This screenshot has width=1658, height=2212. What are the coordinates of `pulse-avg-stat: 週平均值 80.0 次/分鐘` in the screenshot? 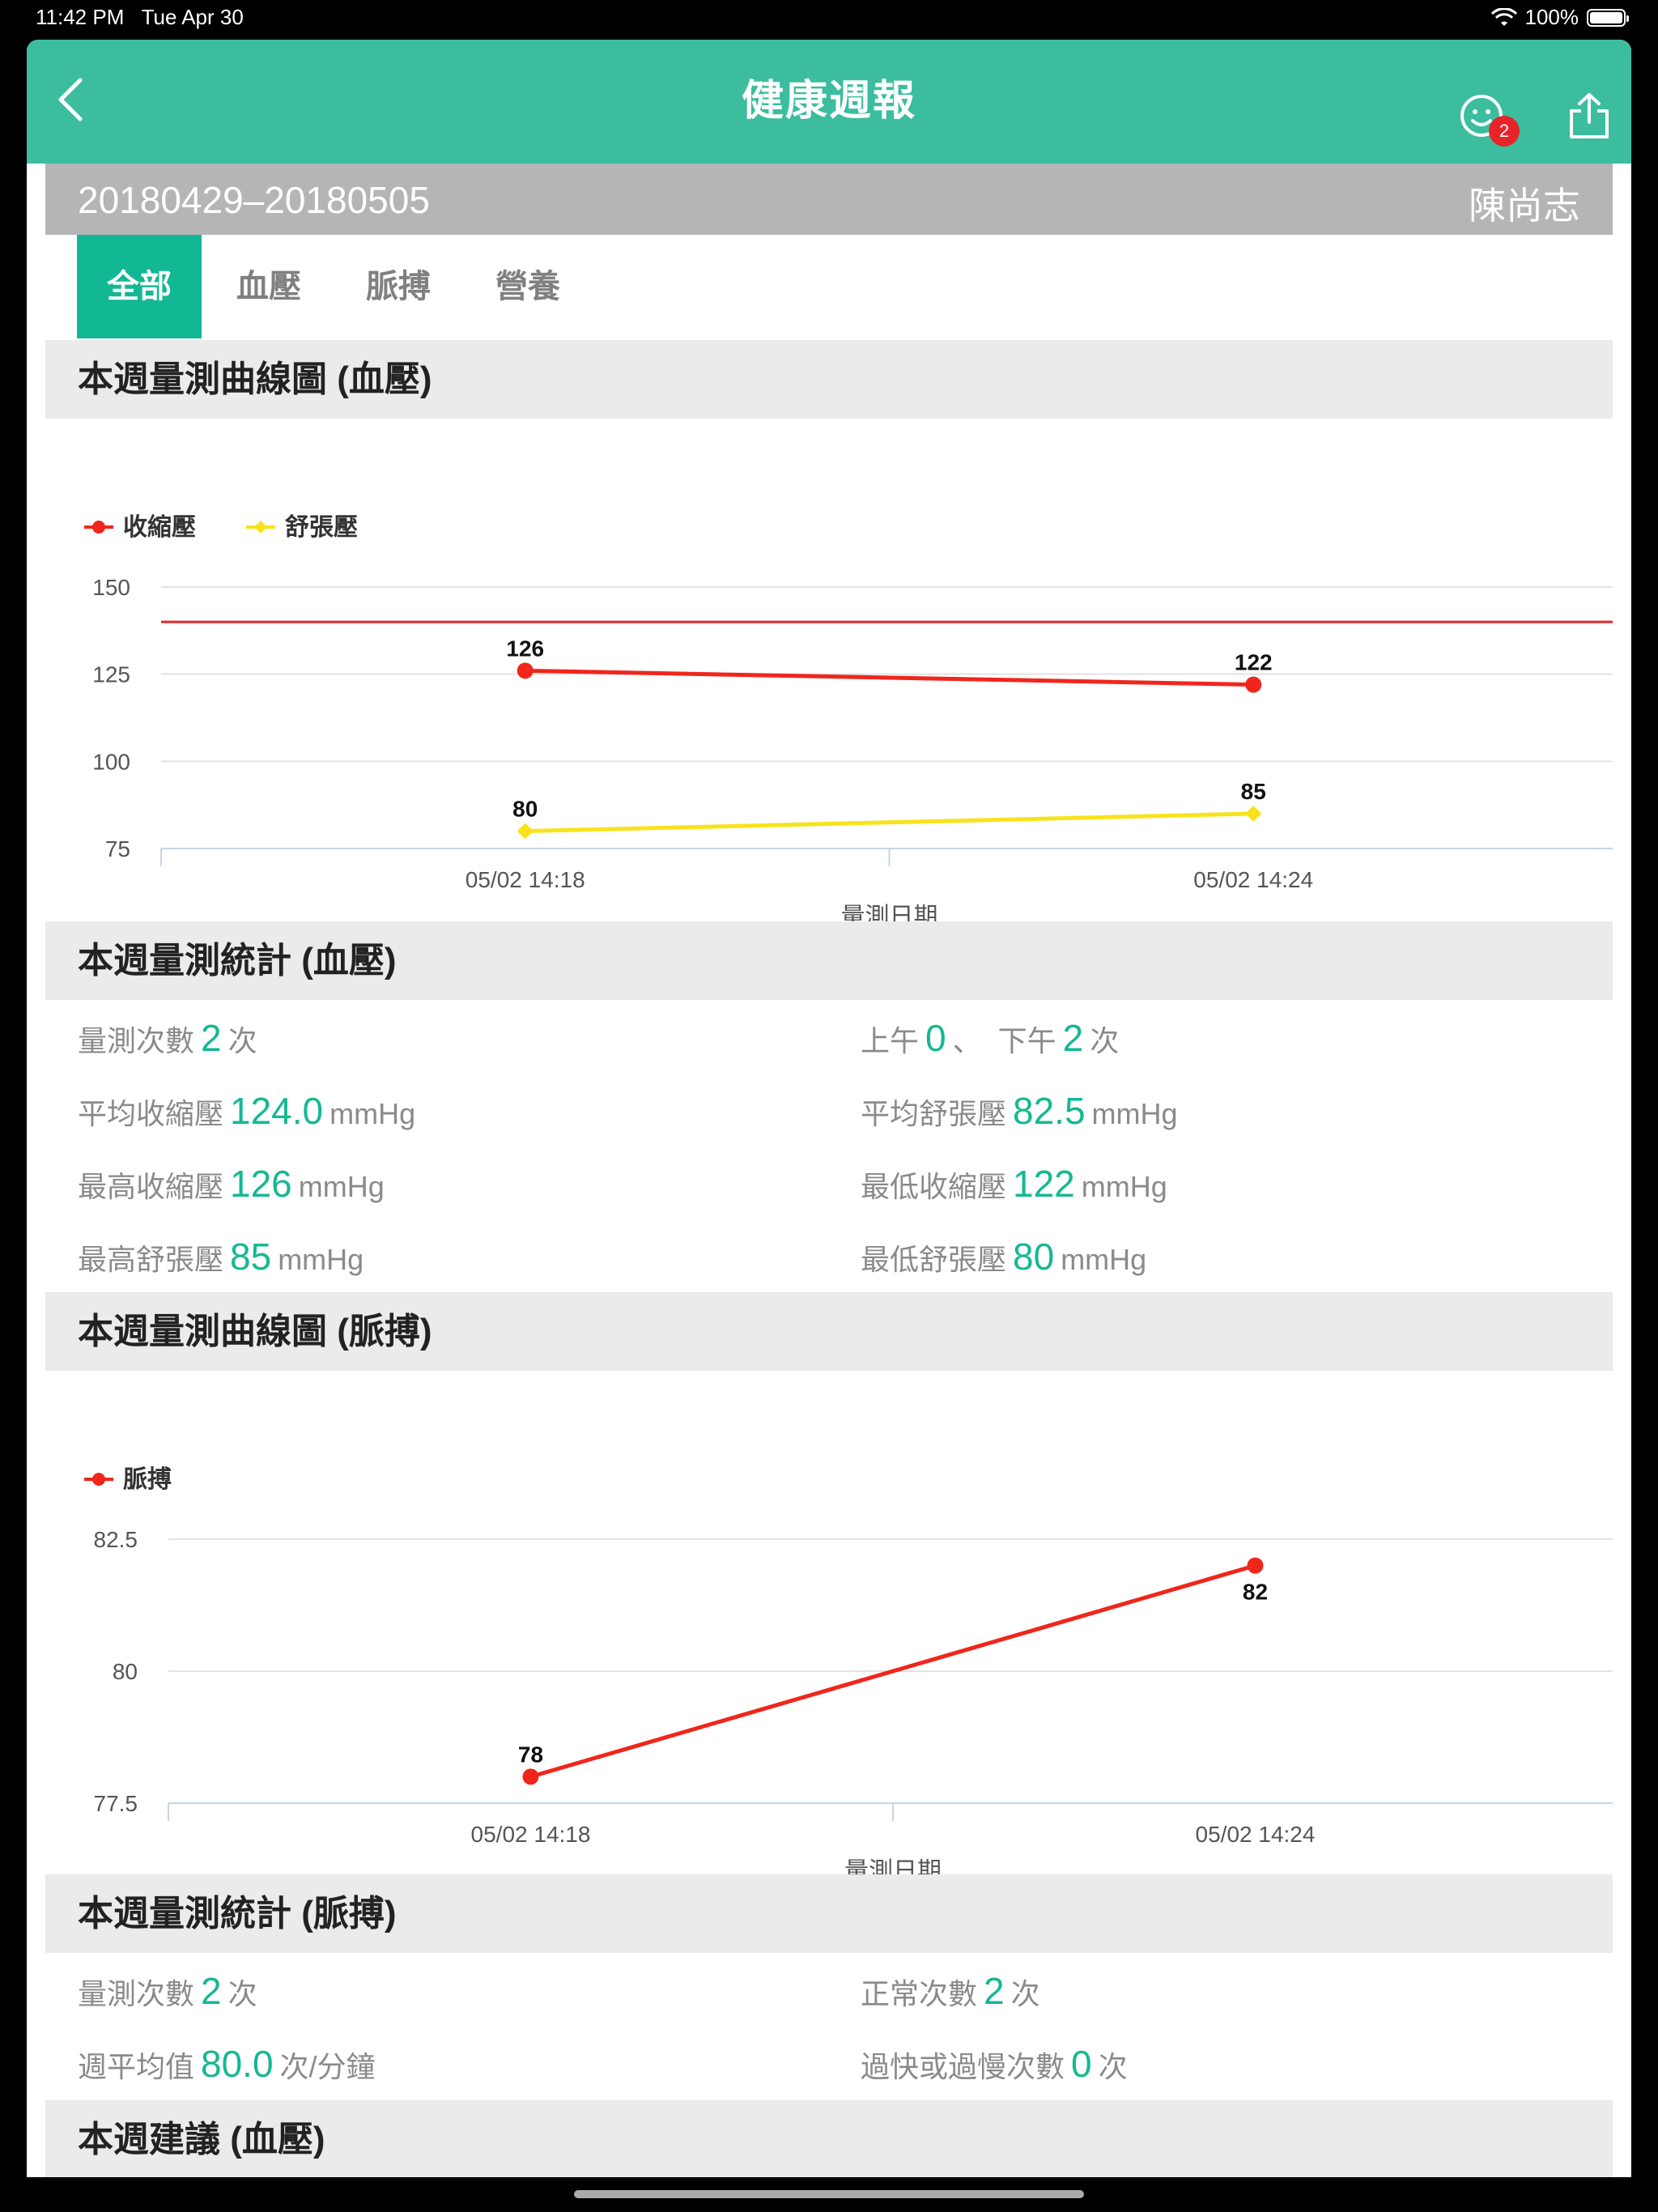 It's located at (227, 2064).